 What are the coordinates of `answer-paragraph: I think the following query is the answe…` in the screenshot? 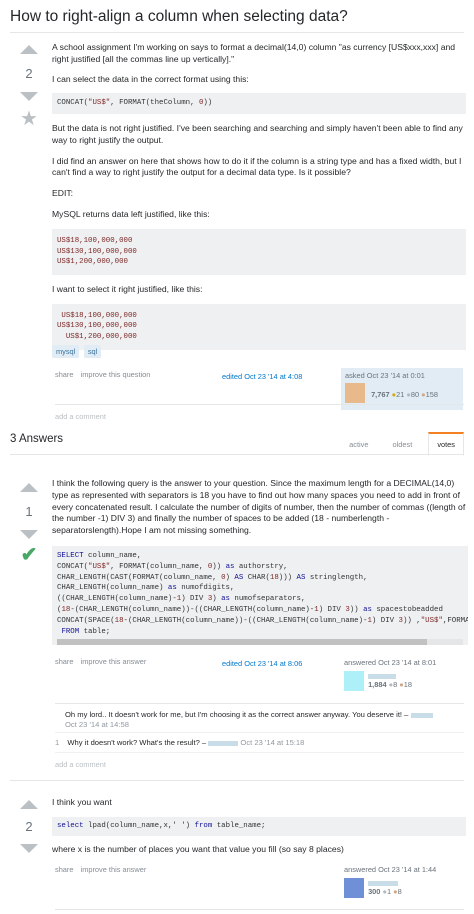 It's located at (259, 507).